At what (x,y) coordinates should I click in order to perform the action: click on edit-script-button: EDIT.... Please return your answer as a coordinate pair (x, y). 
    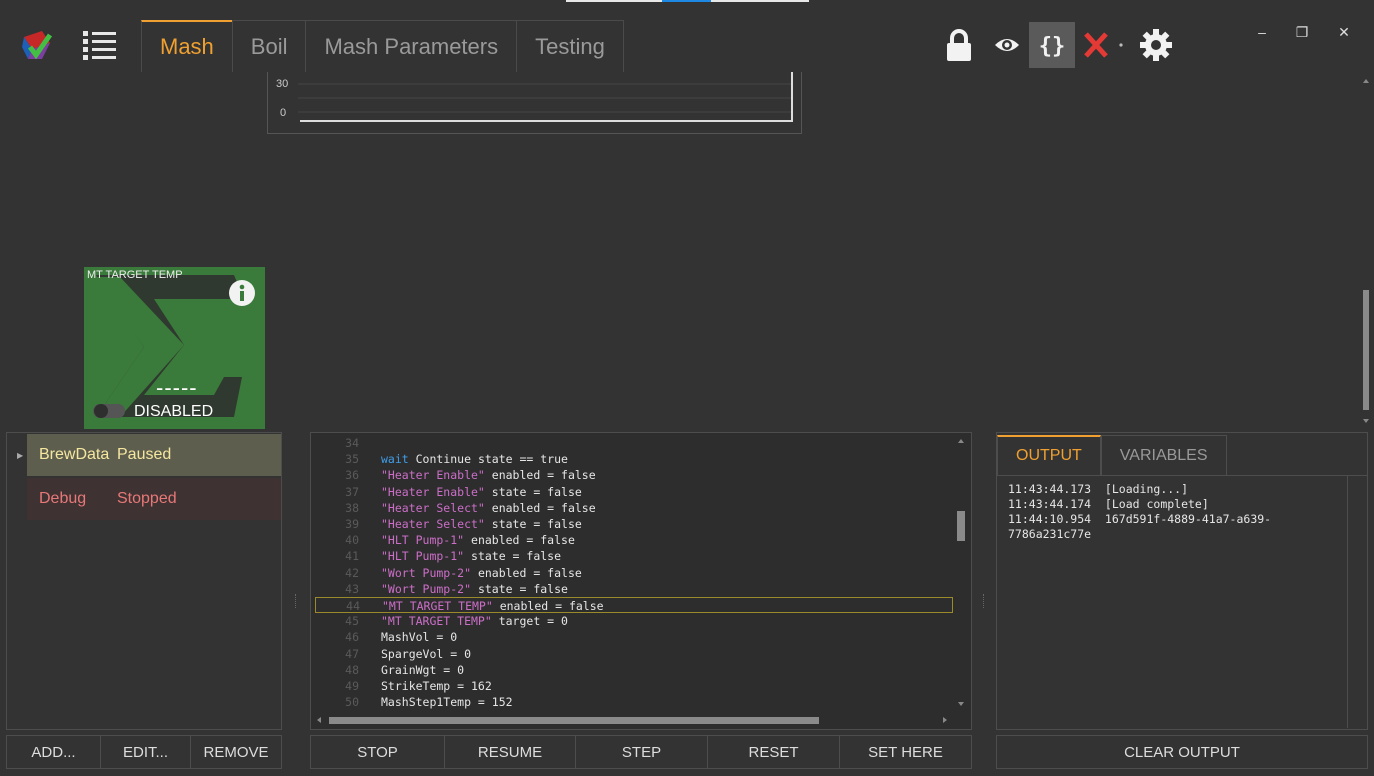
    Looking at the image, I should click on (145, 752).